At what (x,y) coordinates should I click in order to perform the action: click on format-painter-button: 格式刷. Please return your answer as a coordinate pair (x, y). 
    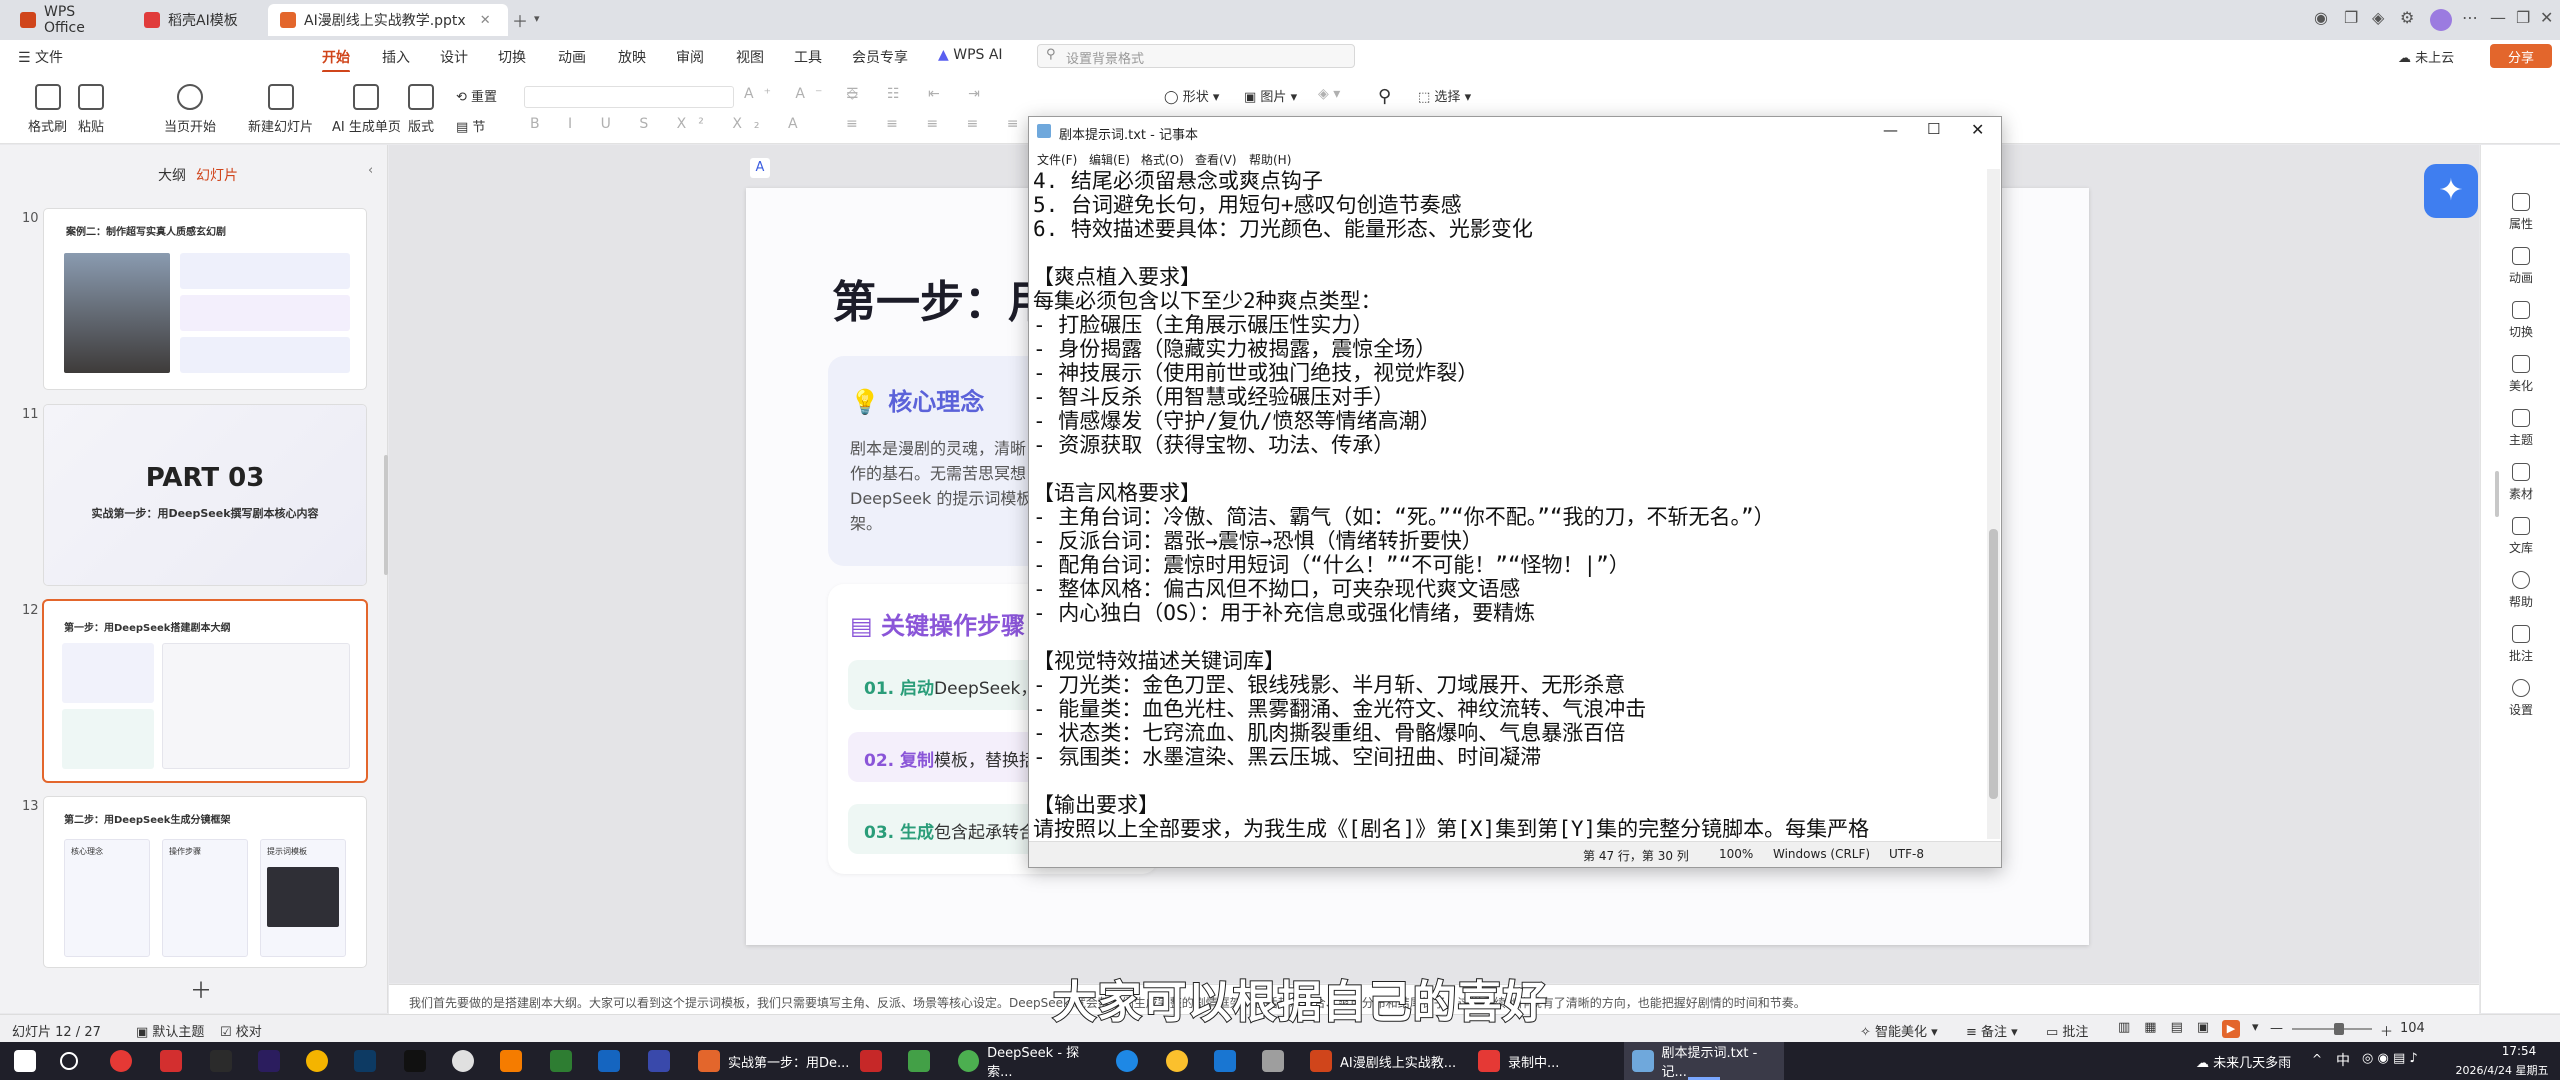
    Looking at the image, I should click on (47, 109).